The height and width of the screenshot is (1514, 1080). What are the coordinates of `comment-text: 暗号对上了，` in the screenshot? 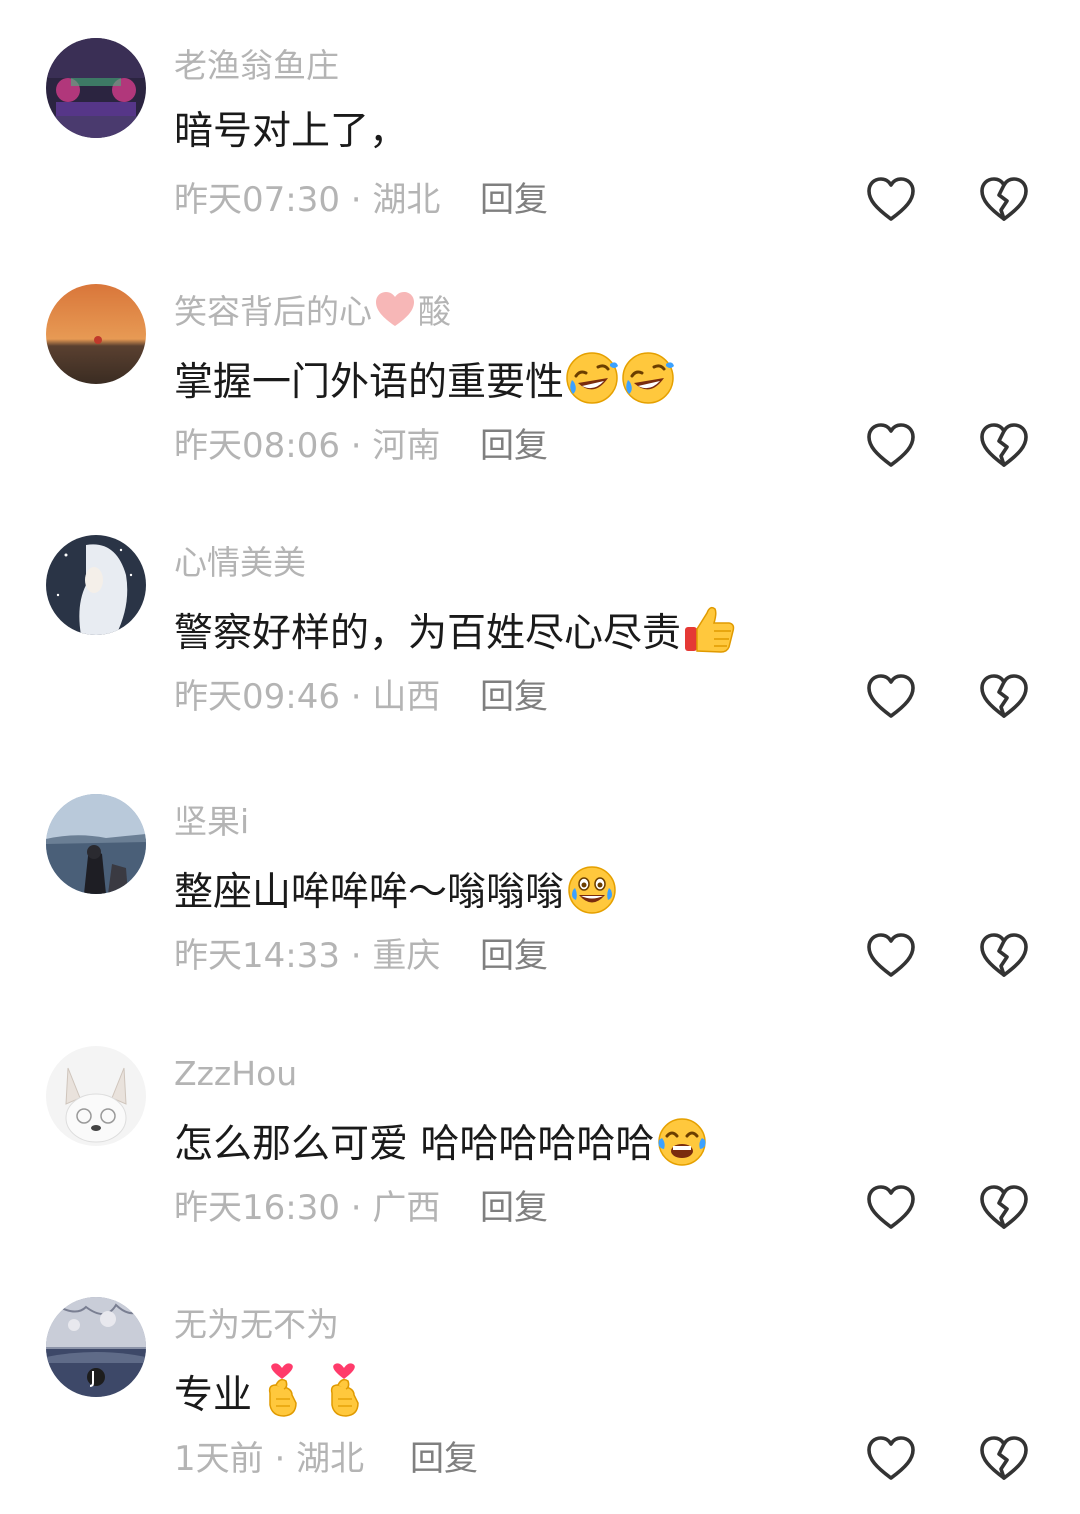 It's located at (291, 132).